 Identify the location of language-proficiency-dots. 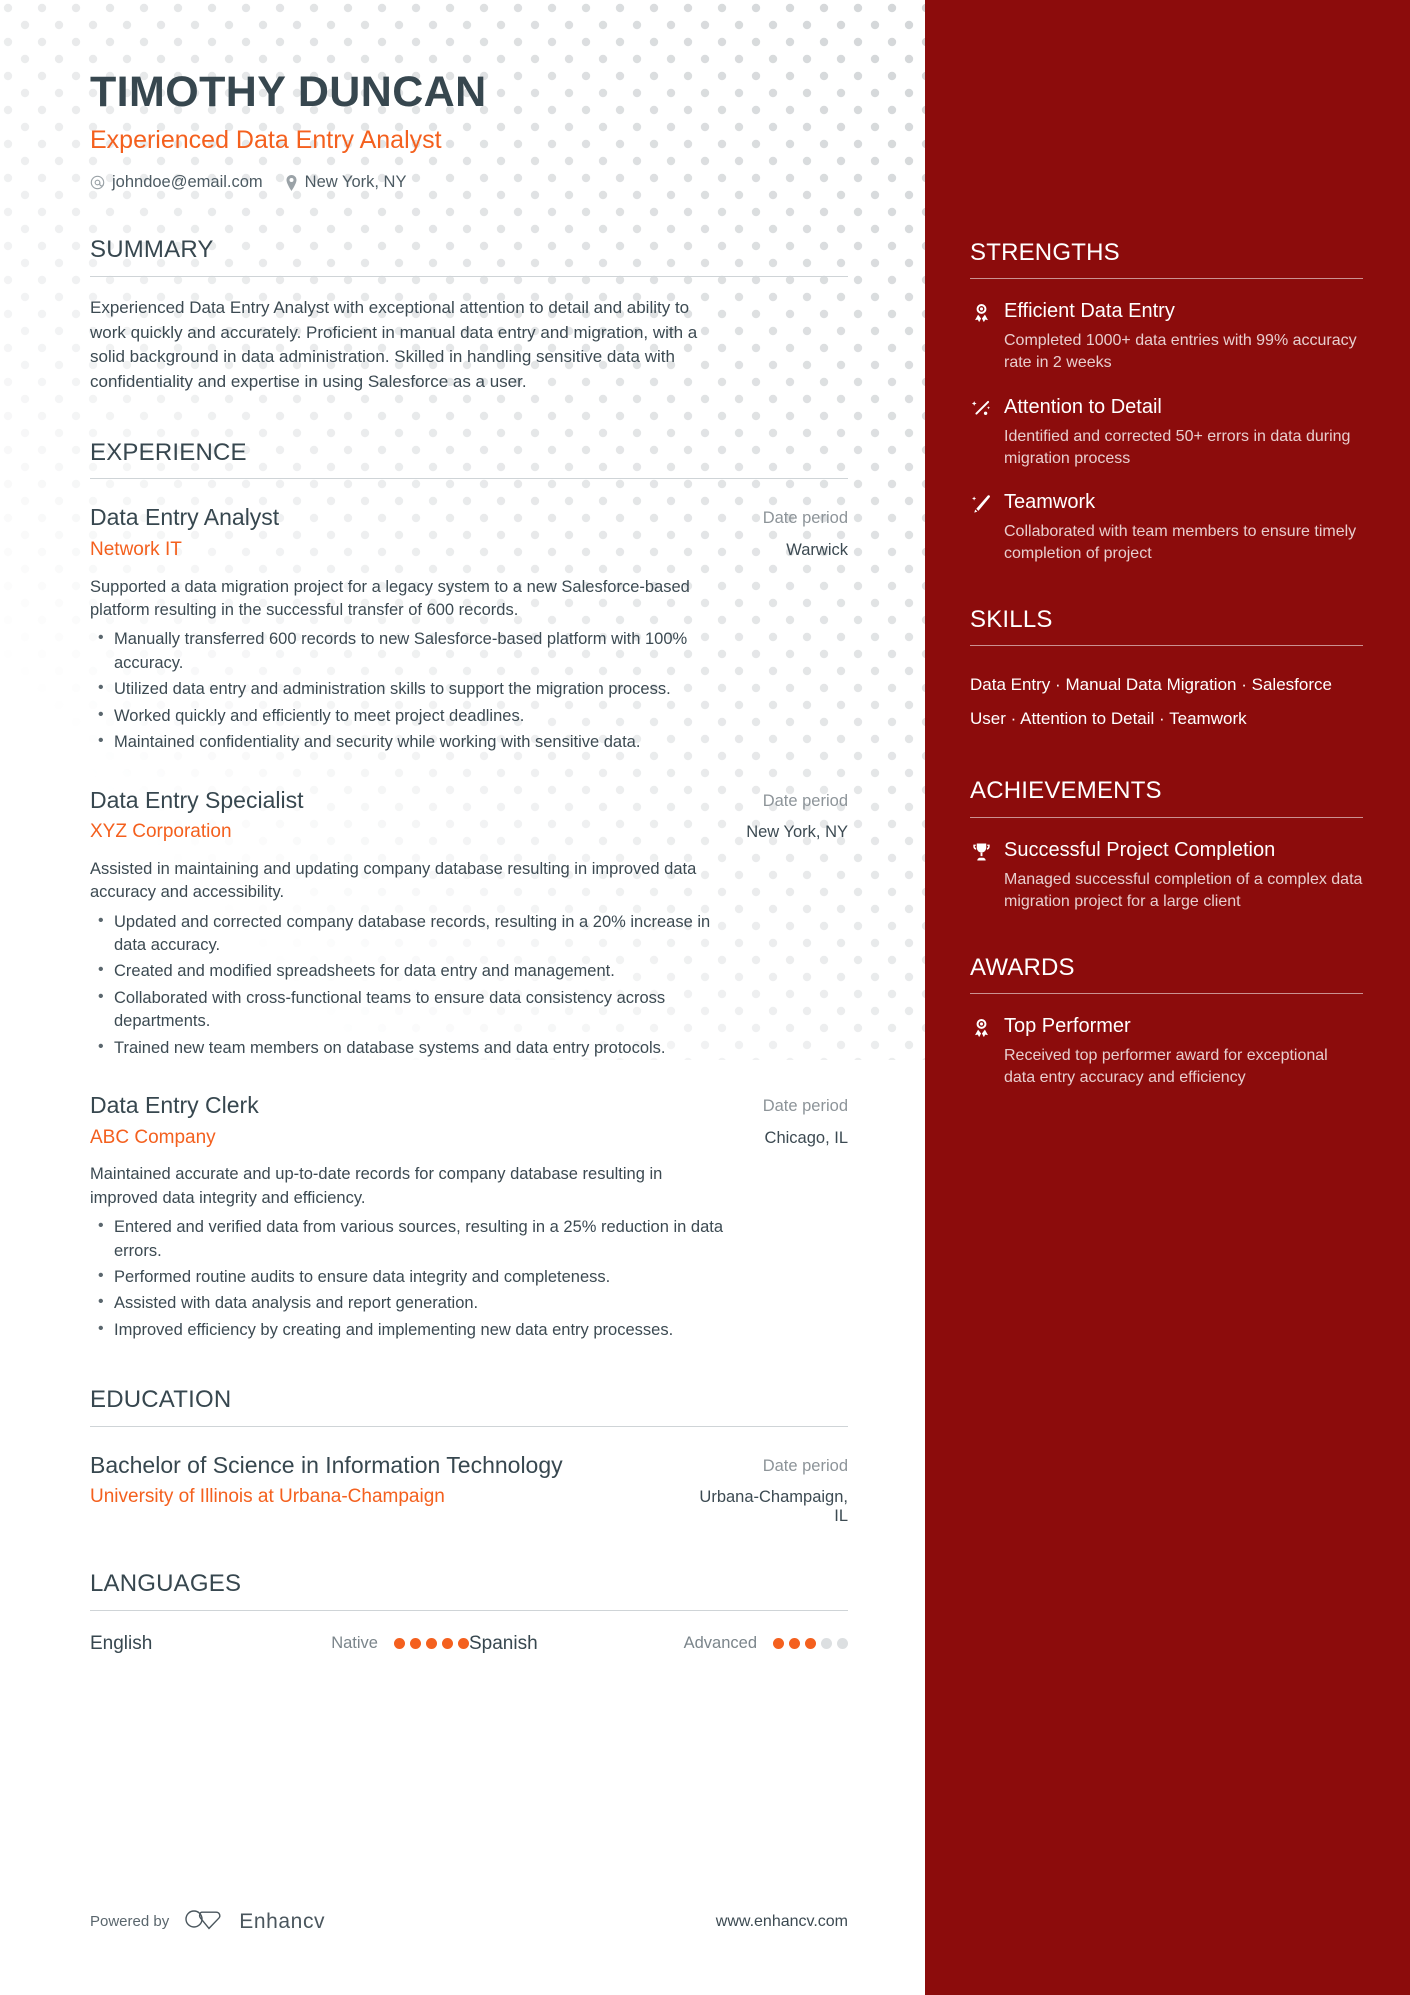
(810, 1644).